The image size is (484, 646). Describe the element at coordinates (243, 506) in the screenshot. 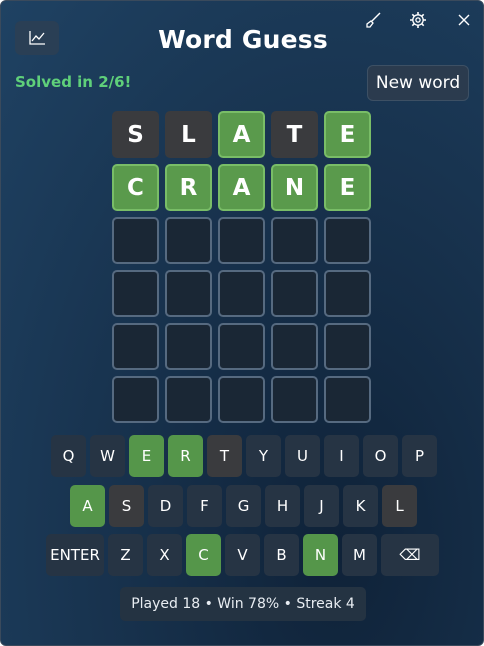

I see `key-g: G` at that location.